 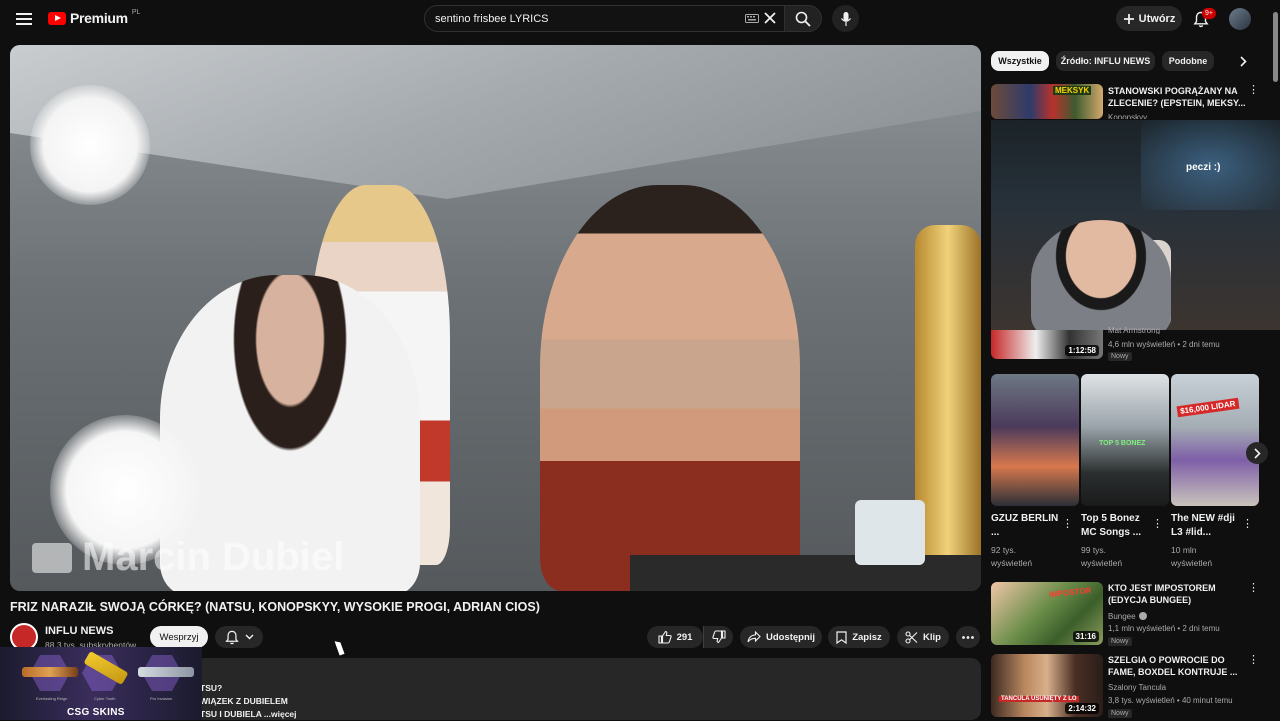 What do you see at coordinates (968, 637) in the screenshot?
I see `more-actions-button` at bounding box center [968, 637].